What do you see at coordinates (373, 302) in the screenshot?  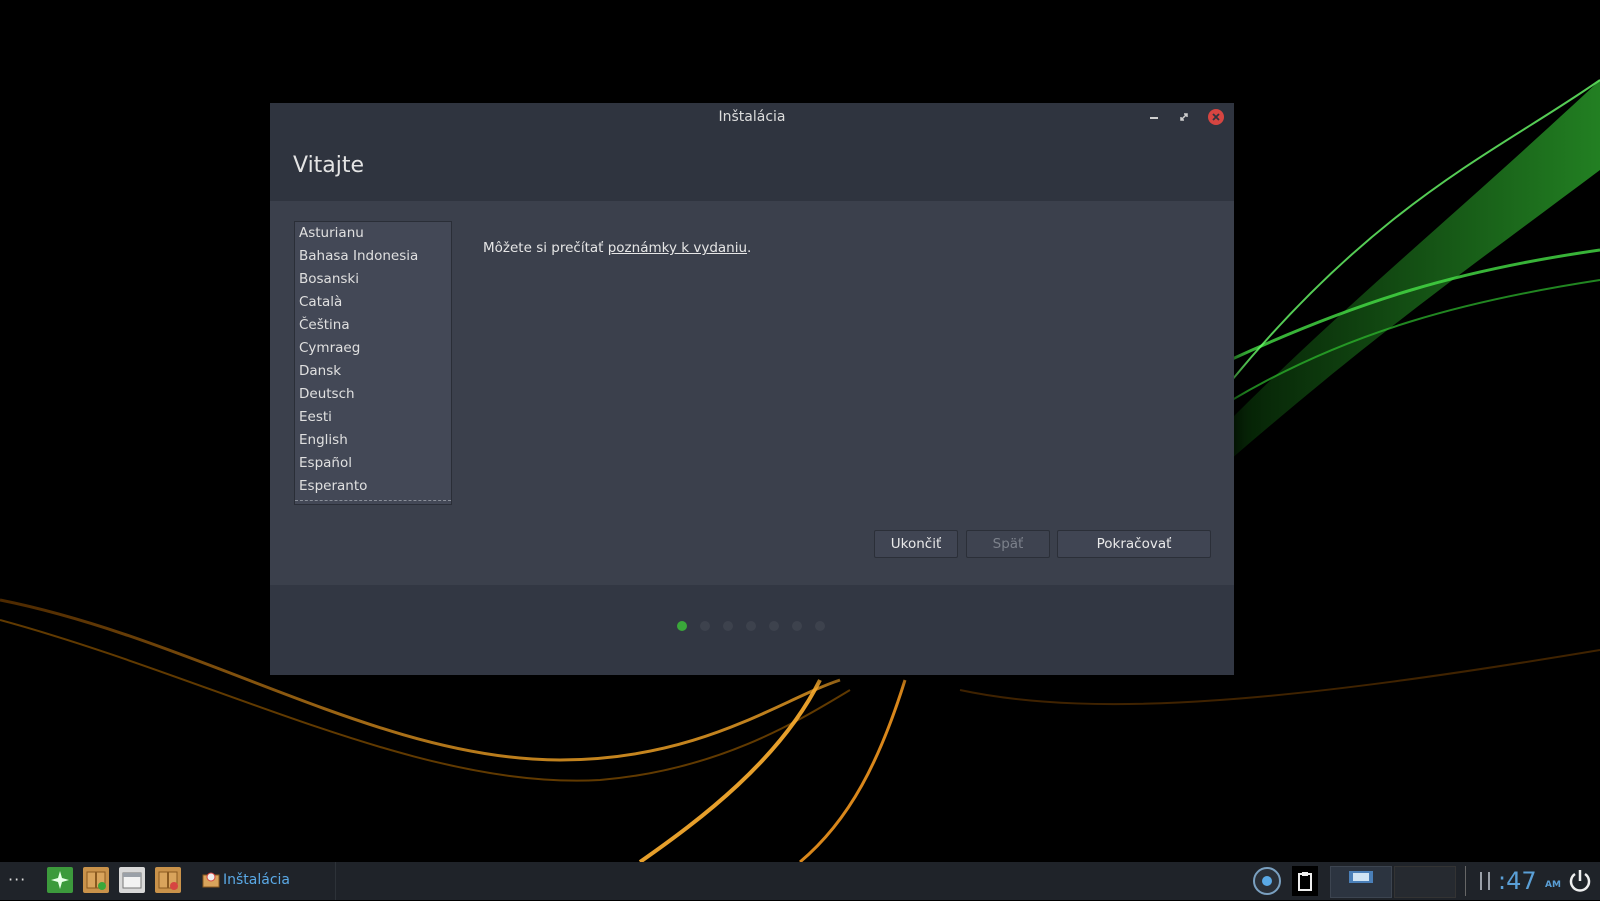 I see `language-item: Català` at bounding box center [373, 302].